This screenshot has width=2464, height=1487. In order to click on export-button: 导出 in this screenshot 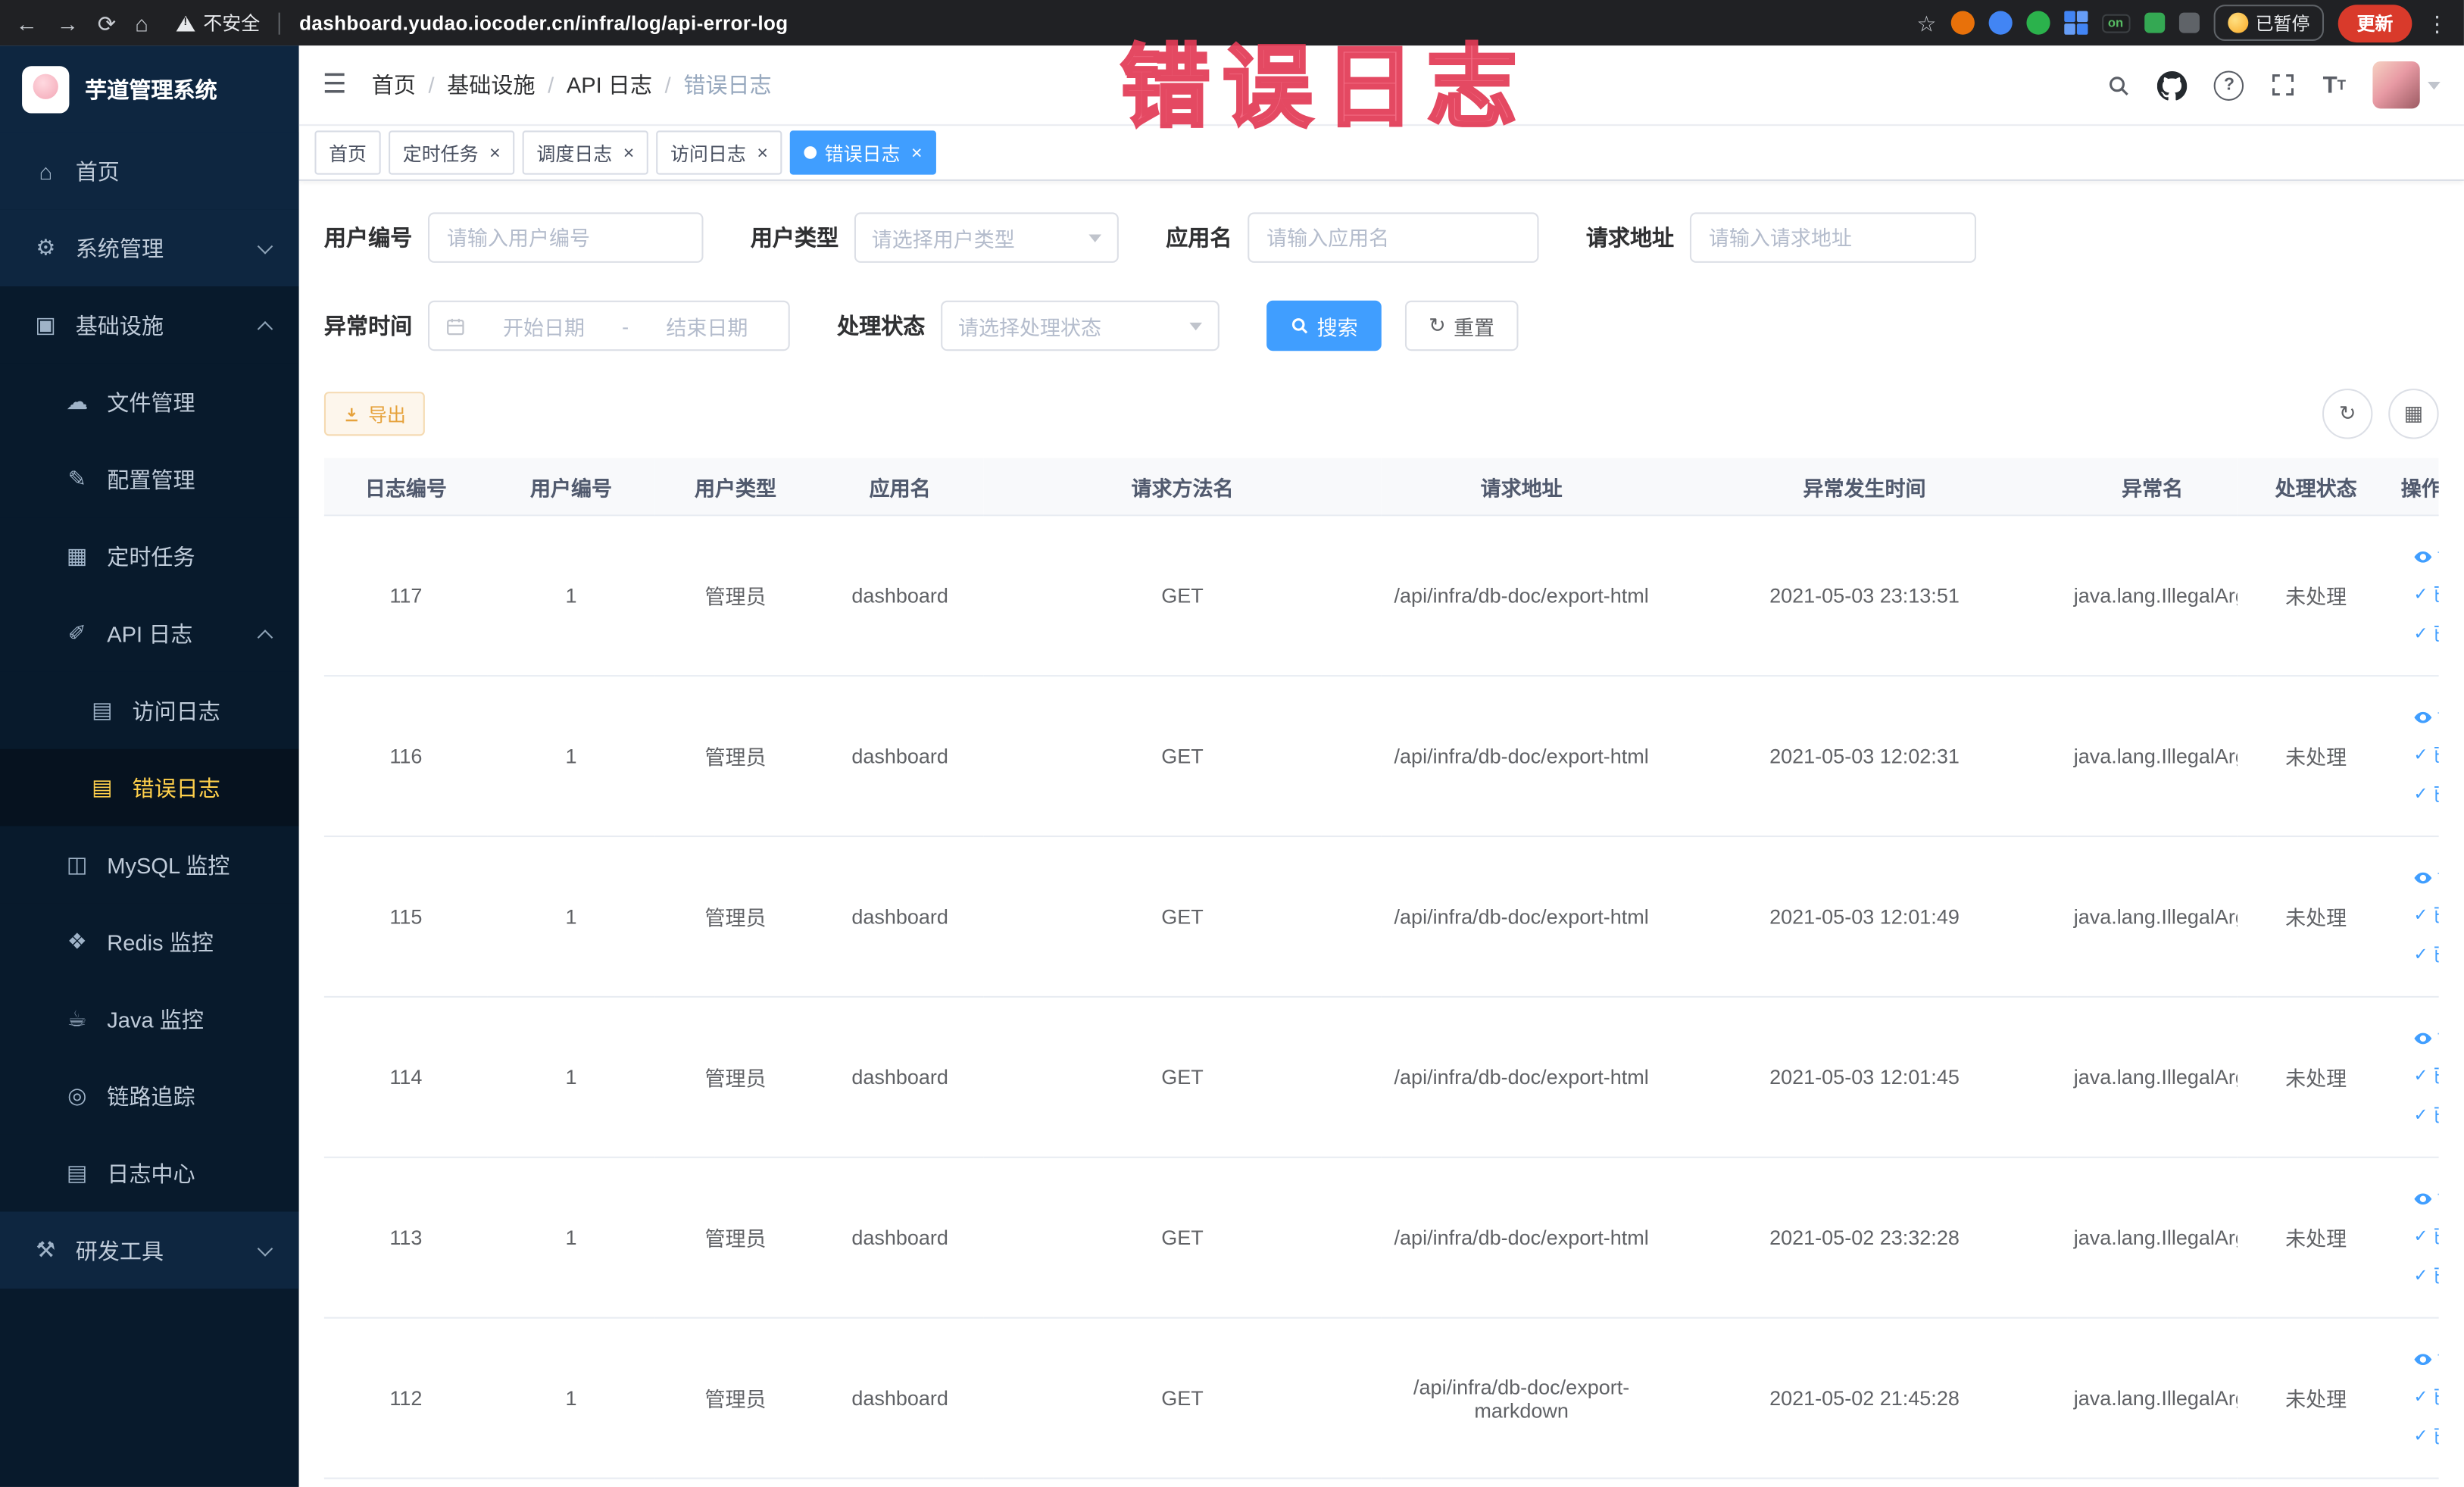, I will do `click(374, 414)`.